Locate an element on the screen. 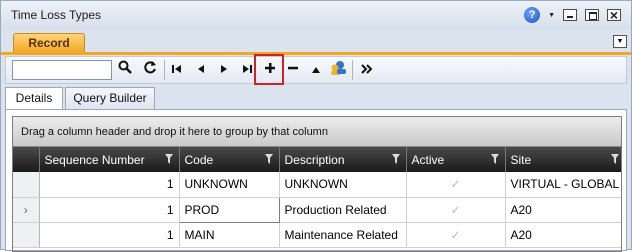 Image resolution: width=632 pixels, height=252 pixels. search-input is located at coordinates (62, 70).